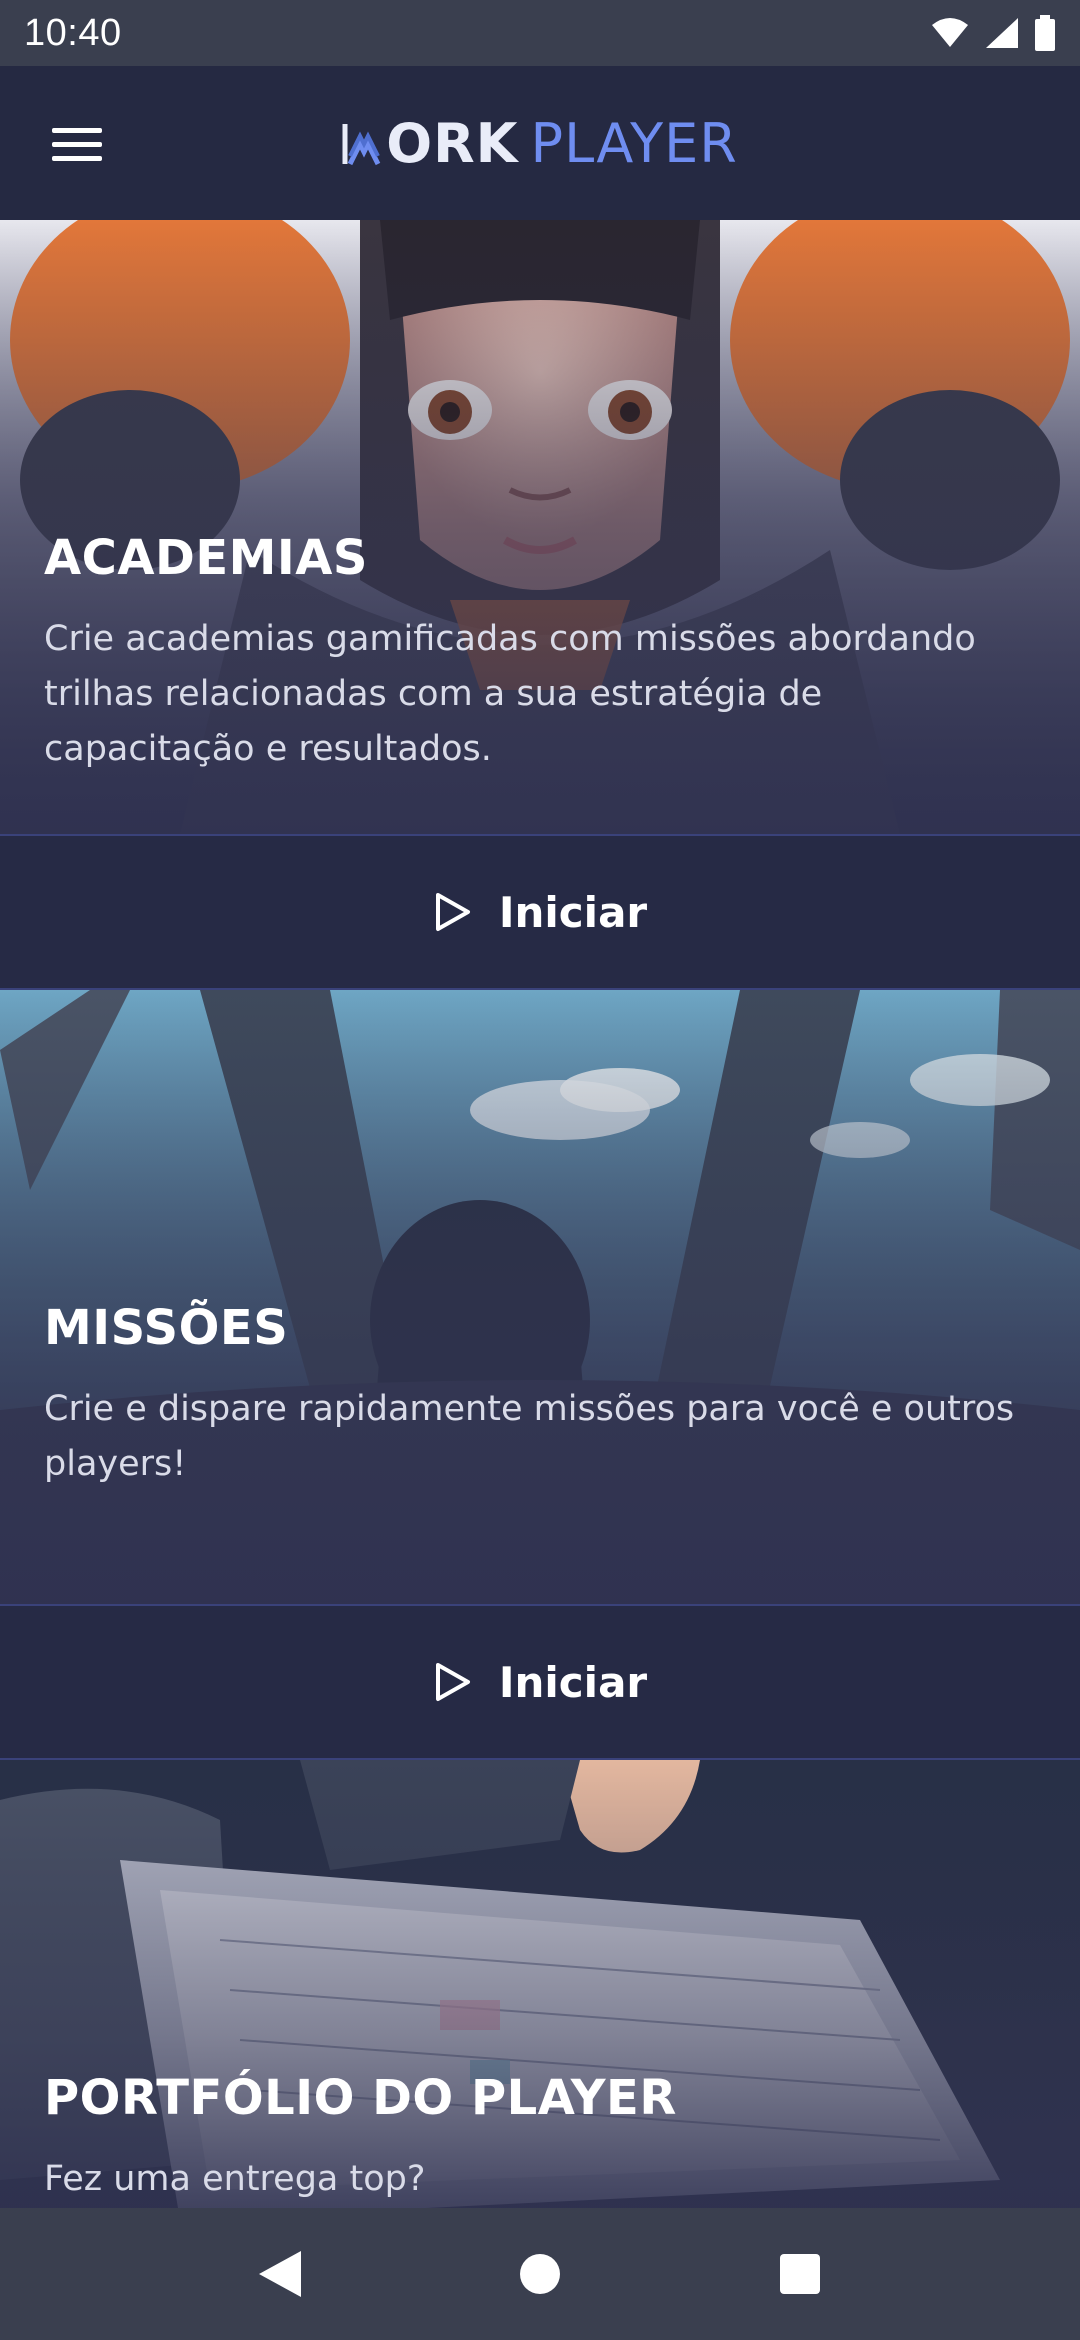  What do you see at coordinates (166, 1328) in the screenshot?
I see `card-title: MISSÕES` at bounding box center [166, 1328].